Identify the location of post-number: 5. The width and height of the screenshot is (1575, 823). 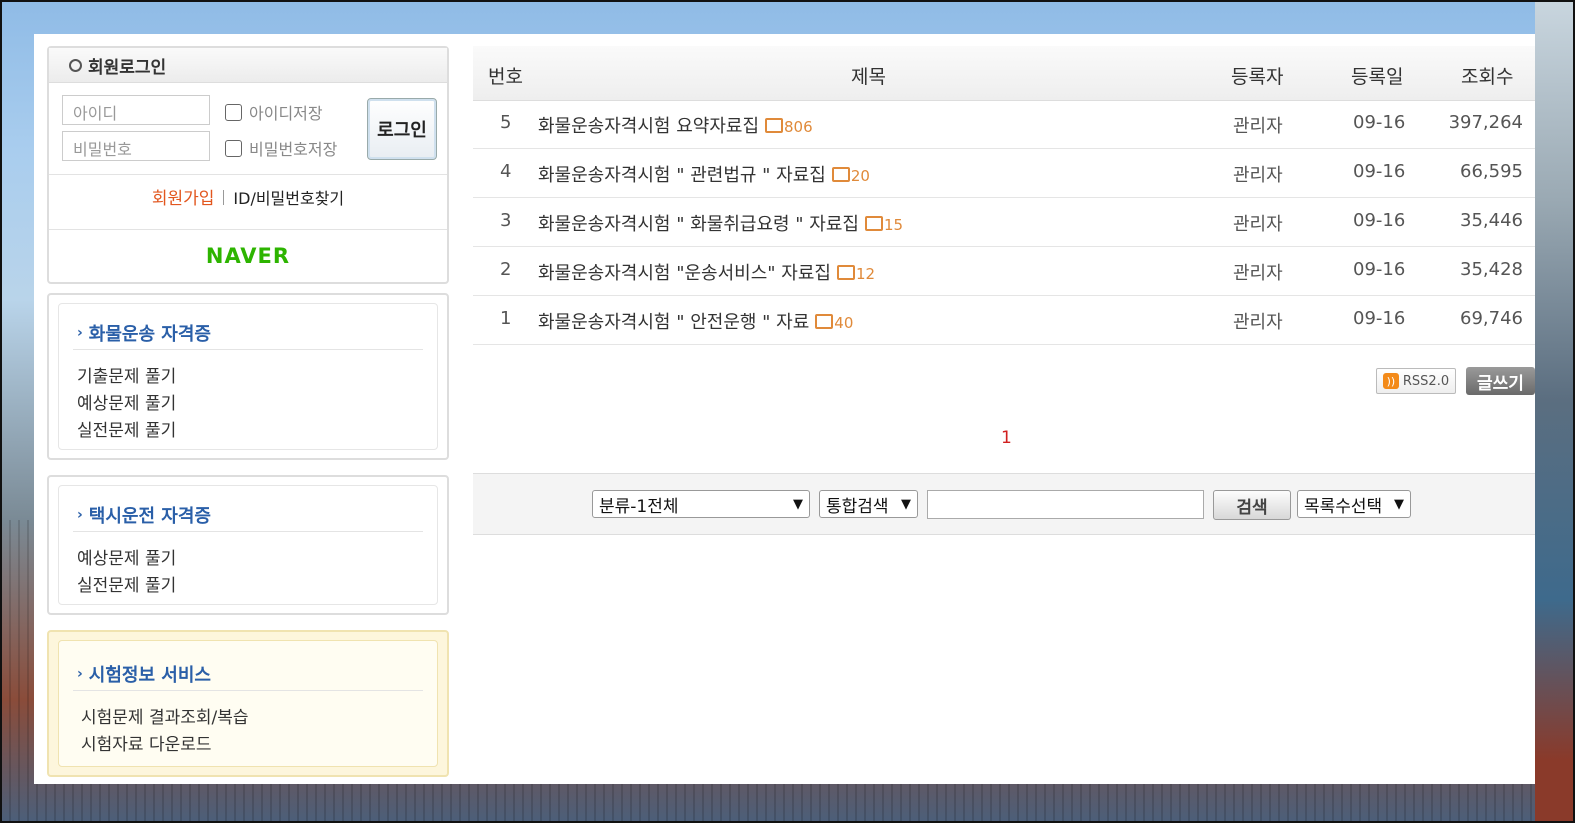
(506, 122).